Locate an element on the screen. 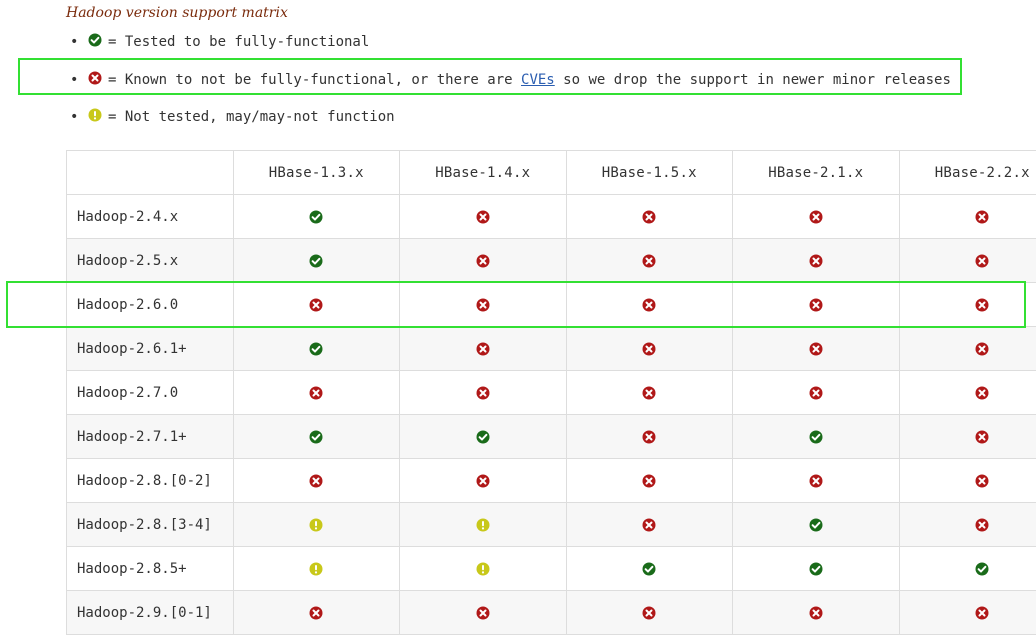 The width and height of the screenshot is (1036, 639). table-row: Hadoop-2.5.x is located at coordinates (551, 260).